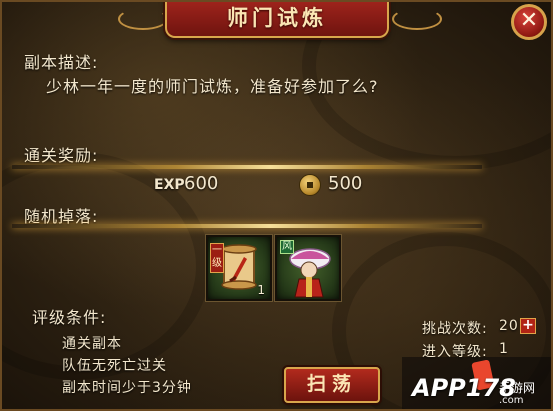 The height and width of the screenshot is (411, 553). Describe the element at coordinates (511, 400) in the screenshot. I see `watermark-url: .com` at that location.